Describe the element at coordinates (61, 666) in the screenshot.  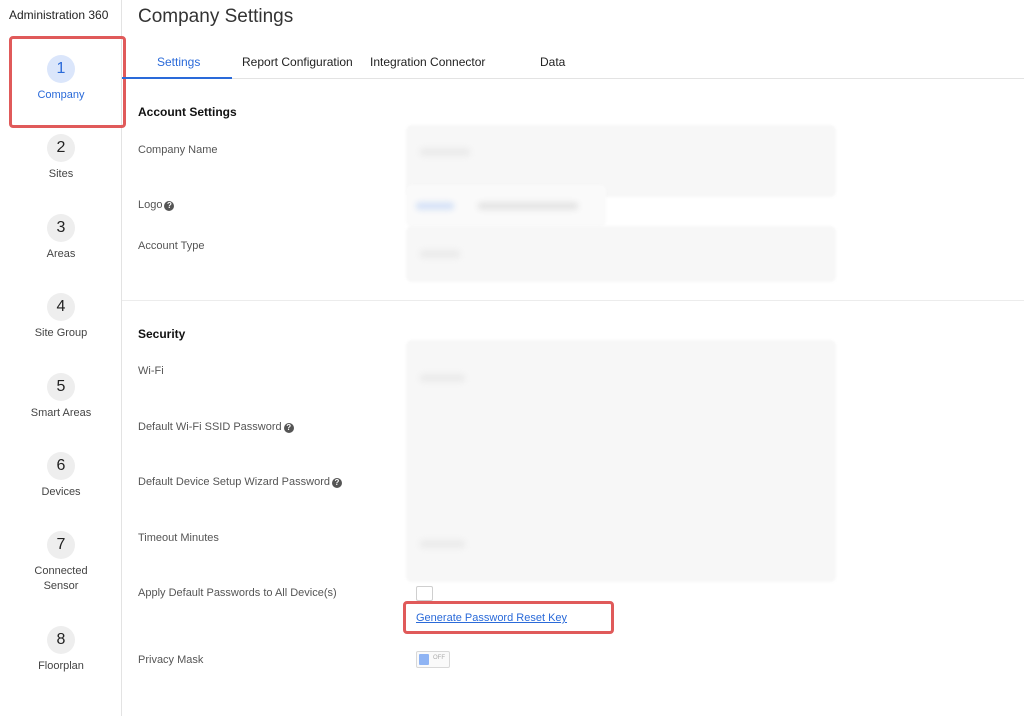
I see `step-label: Floorplan` at that location.